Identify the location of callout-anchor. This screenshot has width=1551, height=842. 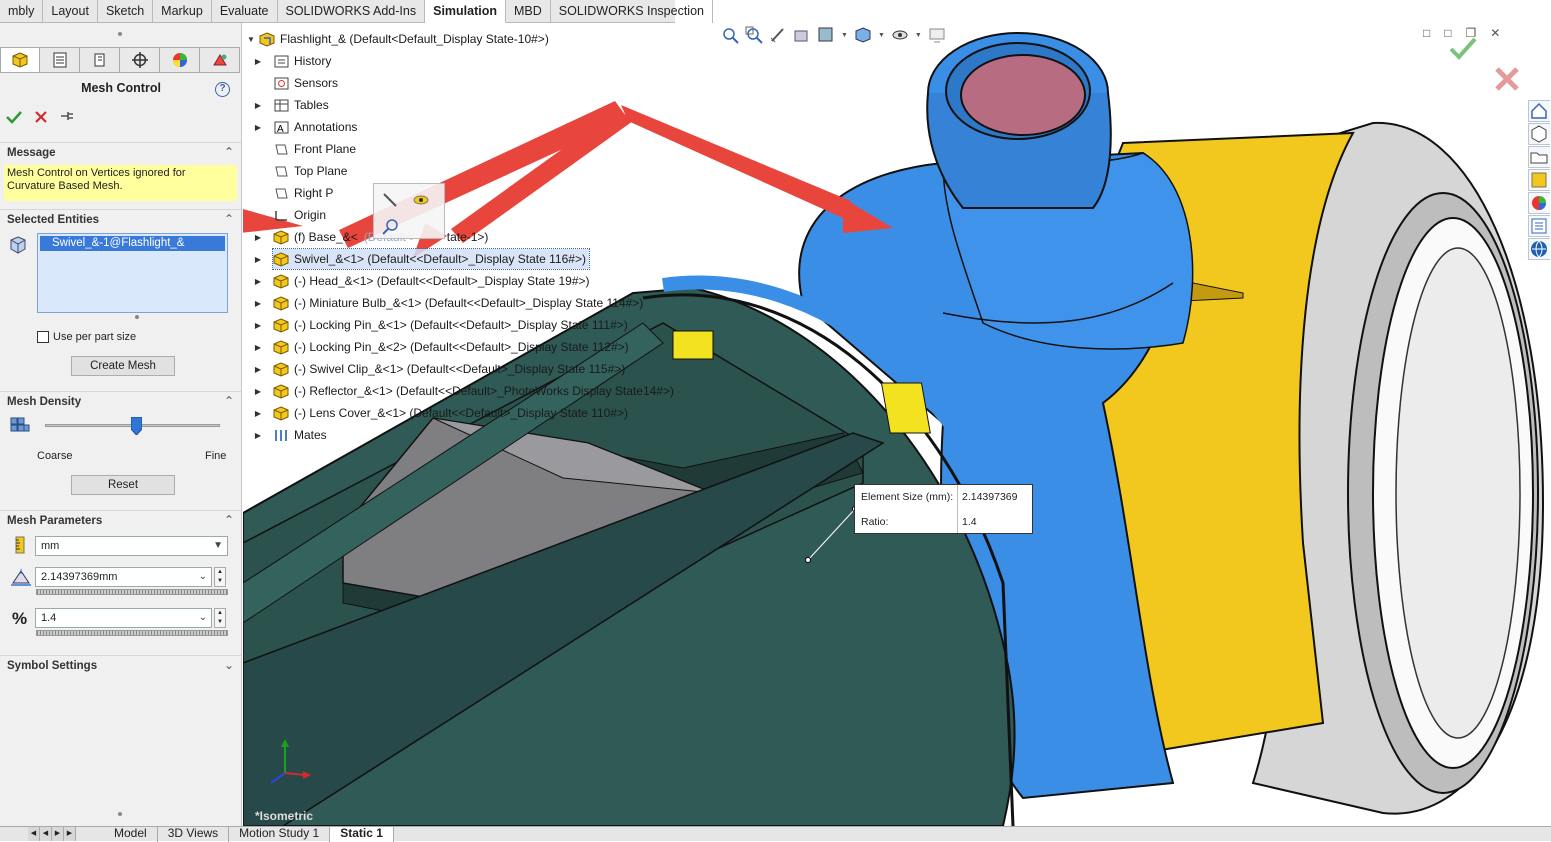
(808, 560).